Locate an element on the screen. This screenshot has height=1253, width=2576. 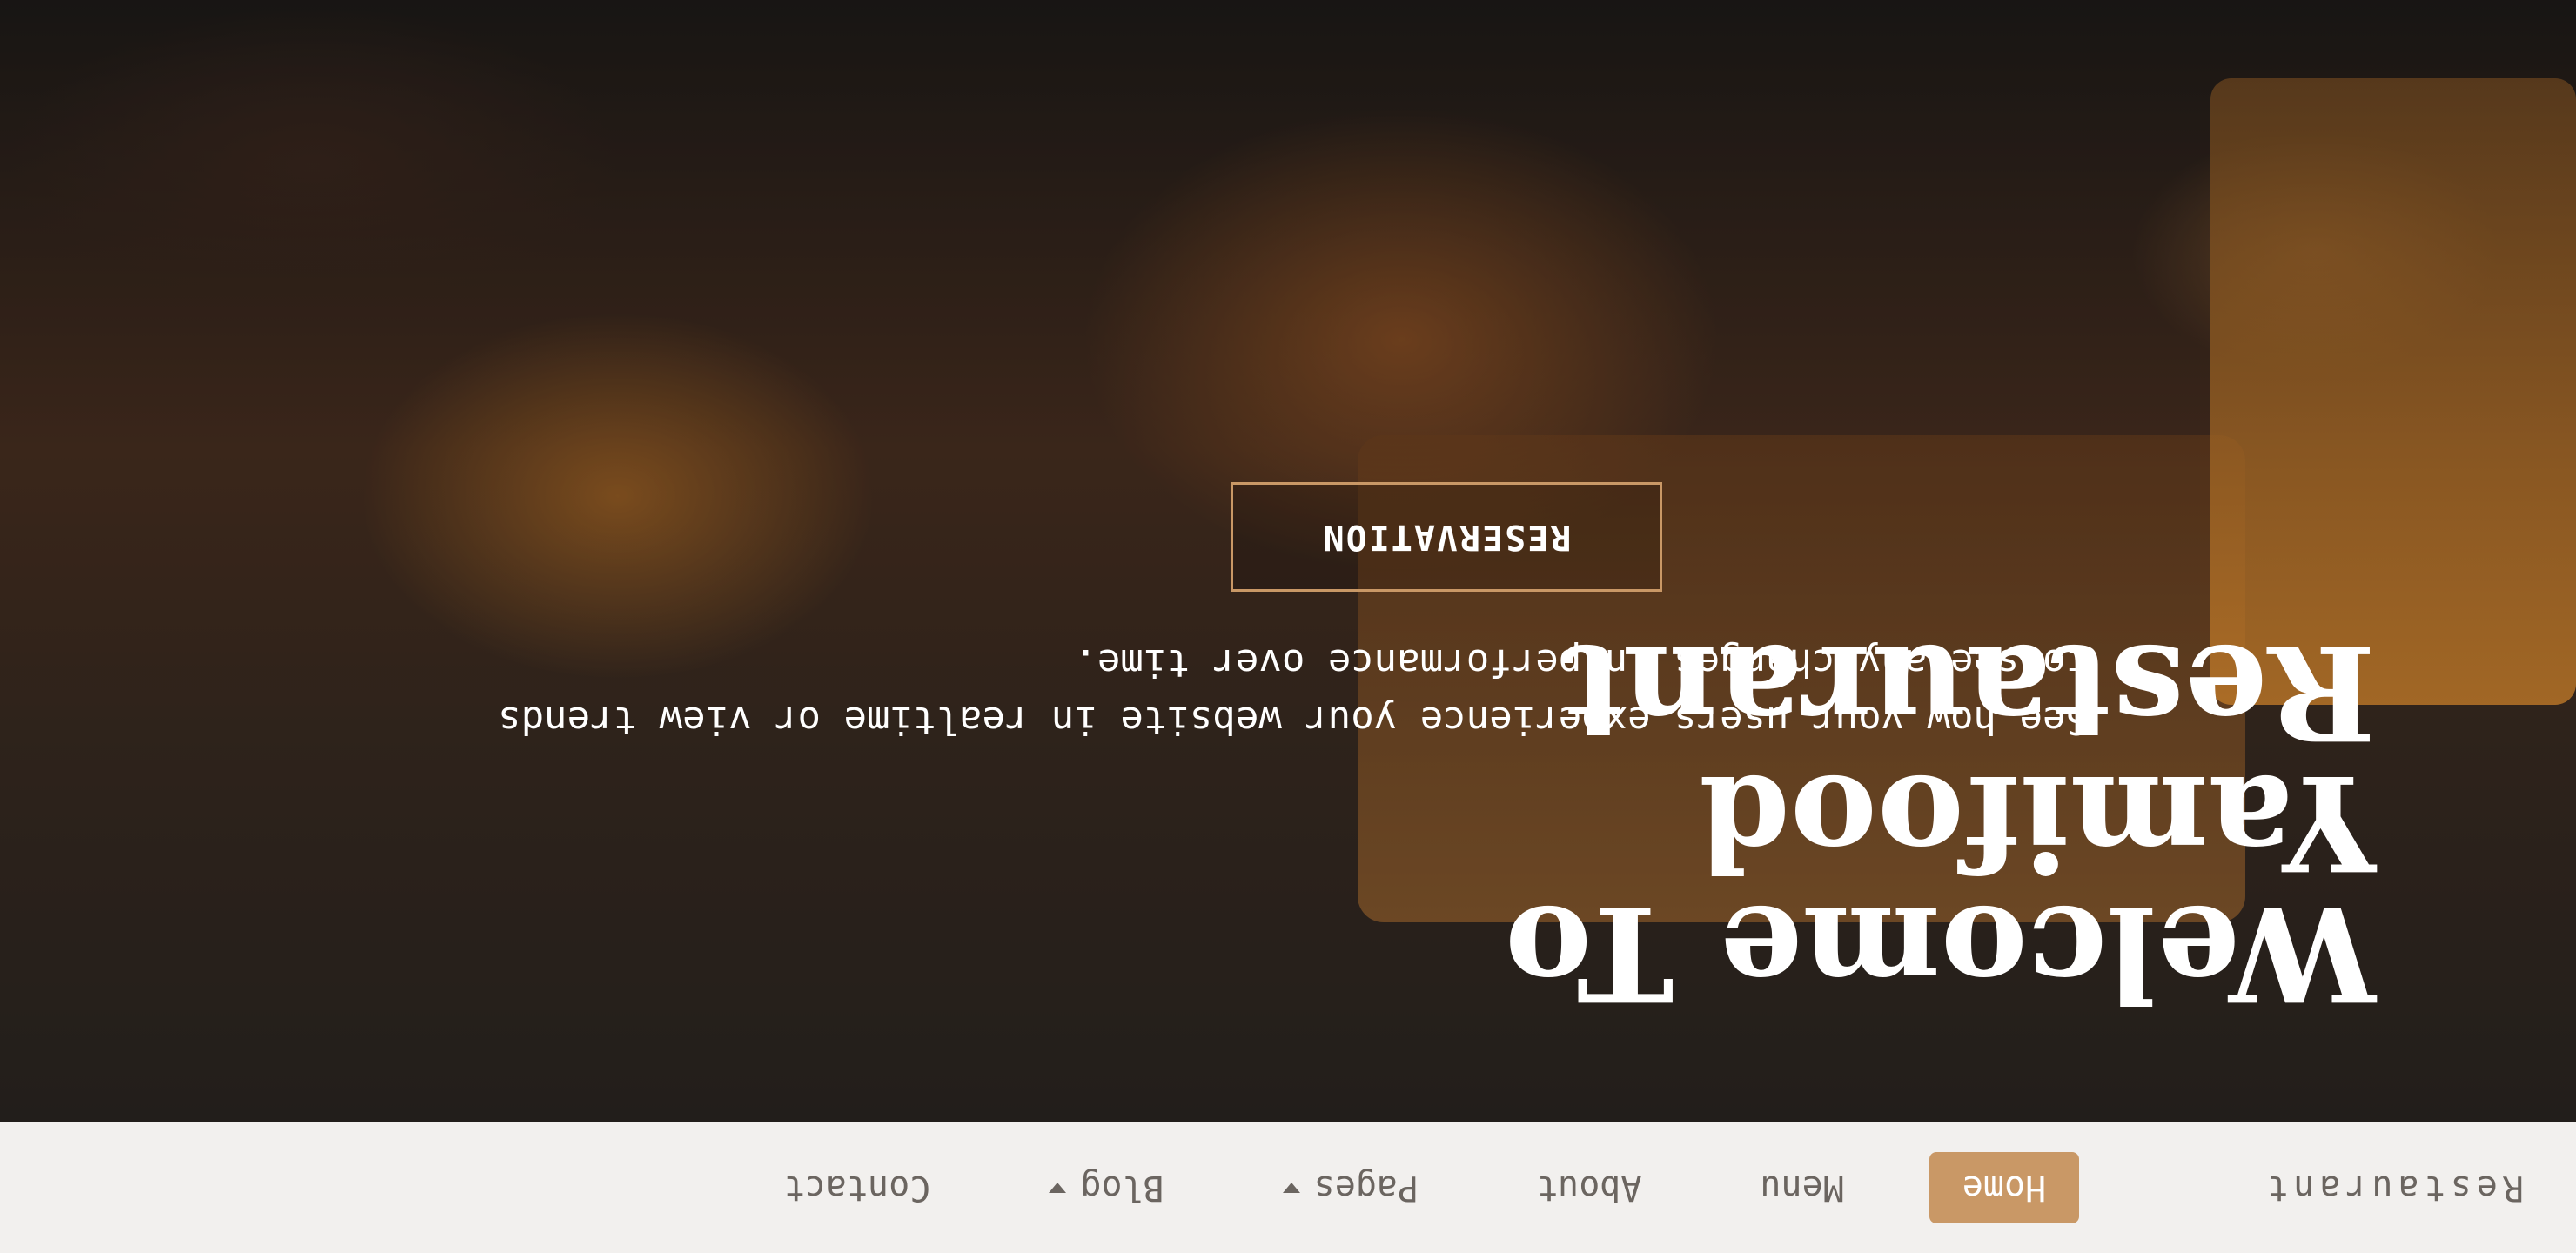
nav-home: Home is located at coordinates (2004, 1187).